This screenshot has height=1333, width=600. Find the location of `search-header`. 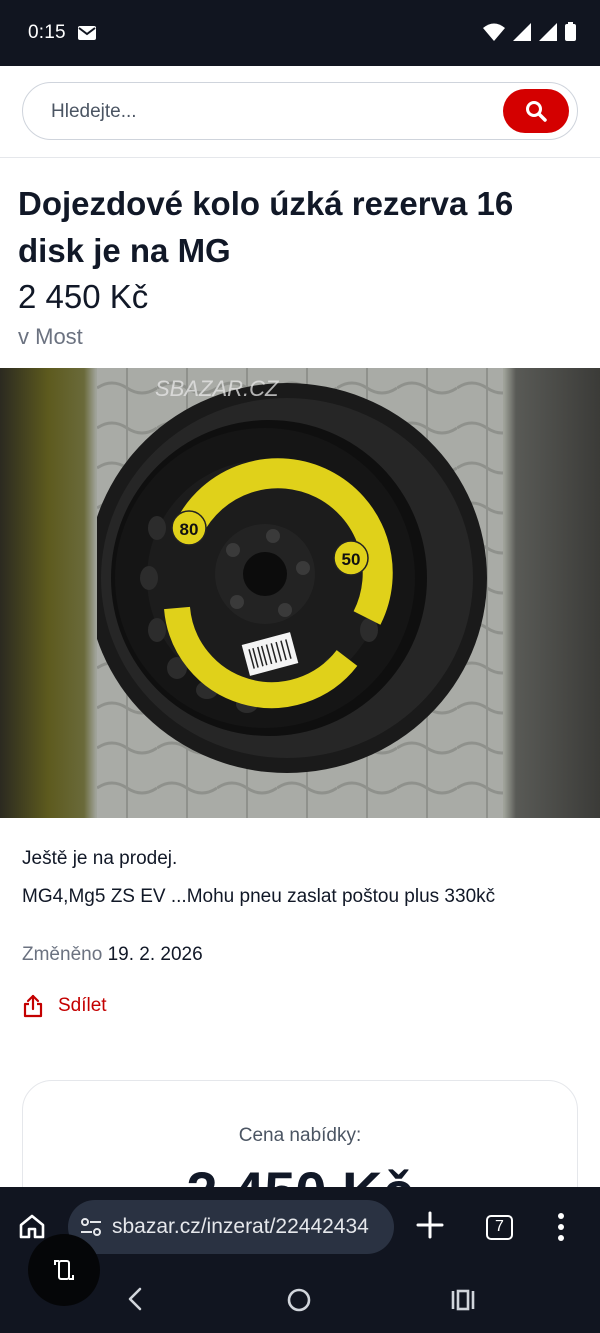

search-header is located at coordinates (300, 112).